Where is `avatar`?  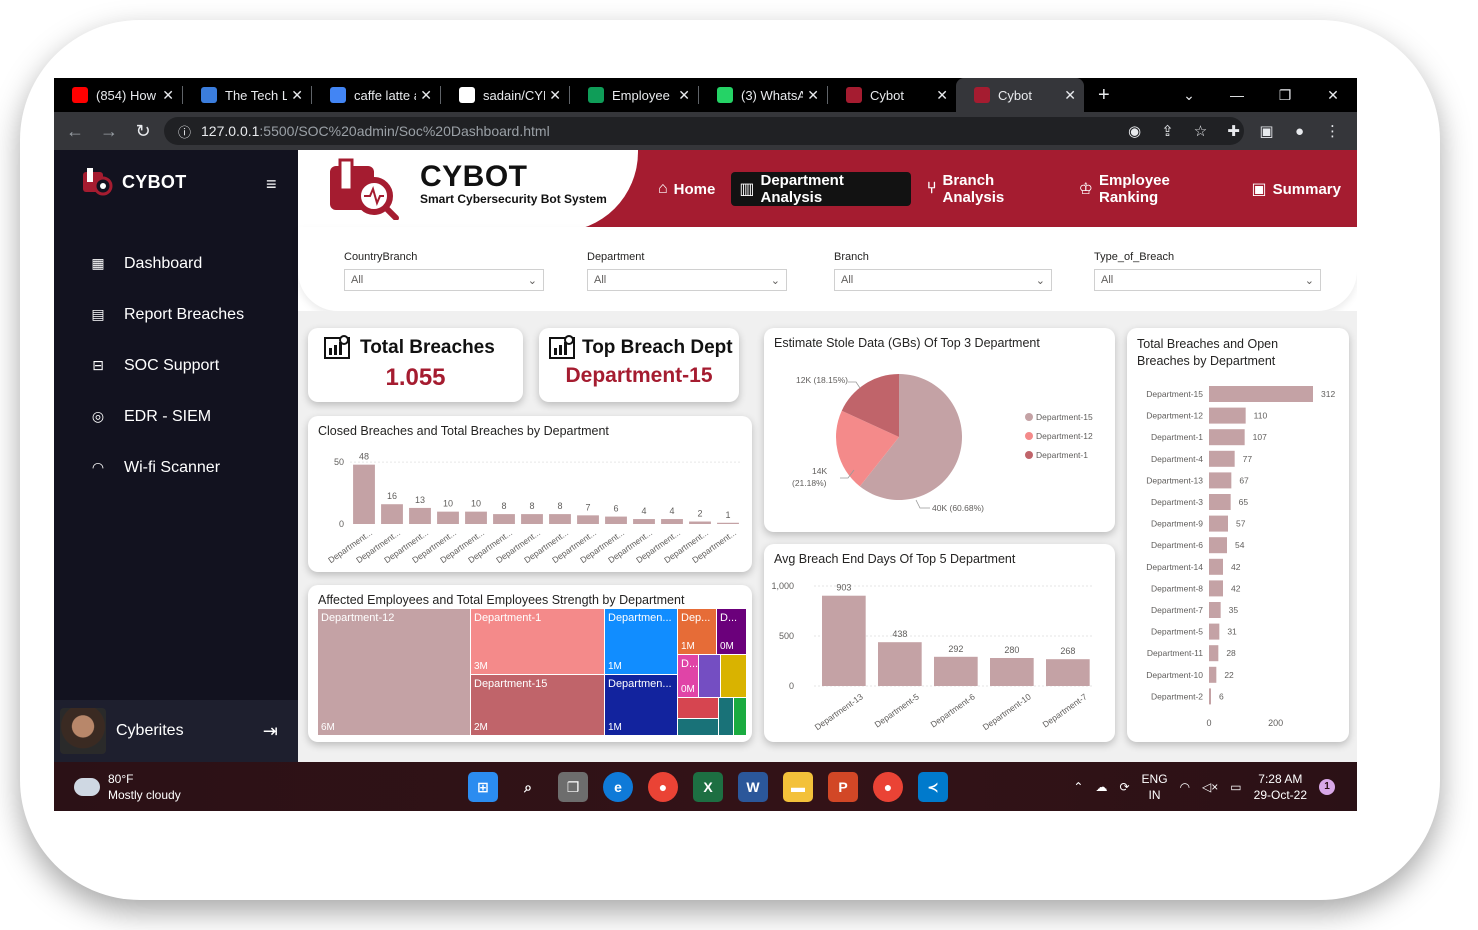 avatar is located at coordinates (83, 731).